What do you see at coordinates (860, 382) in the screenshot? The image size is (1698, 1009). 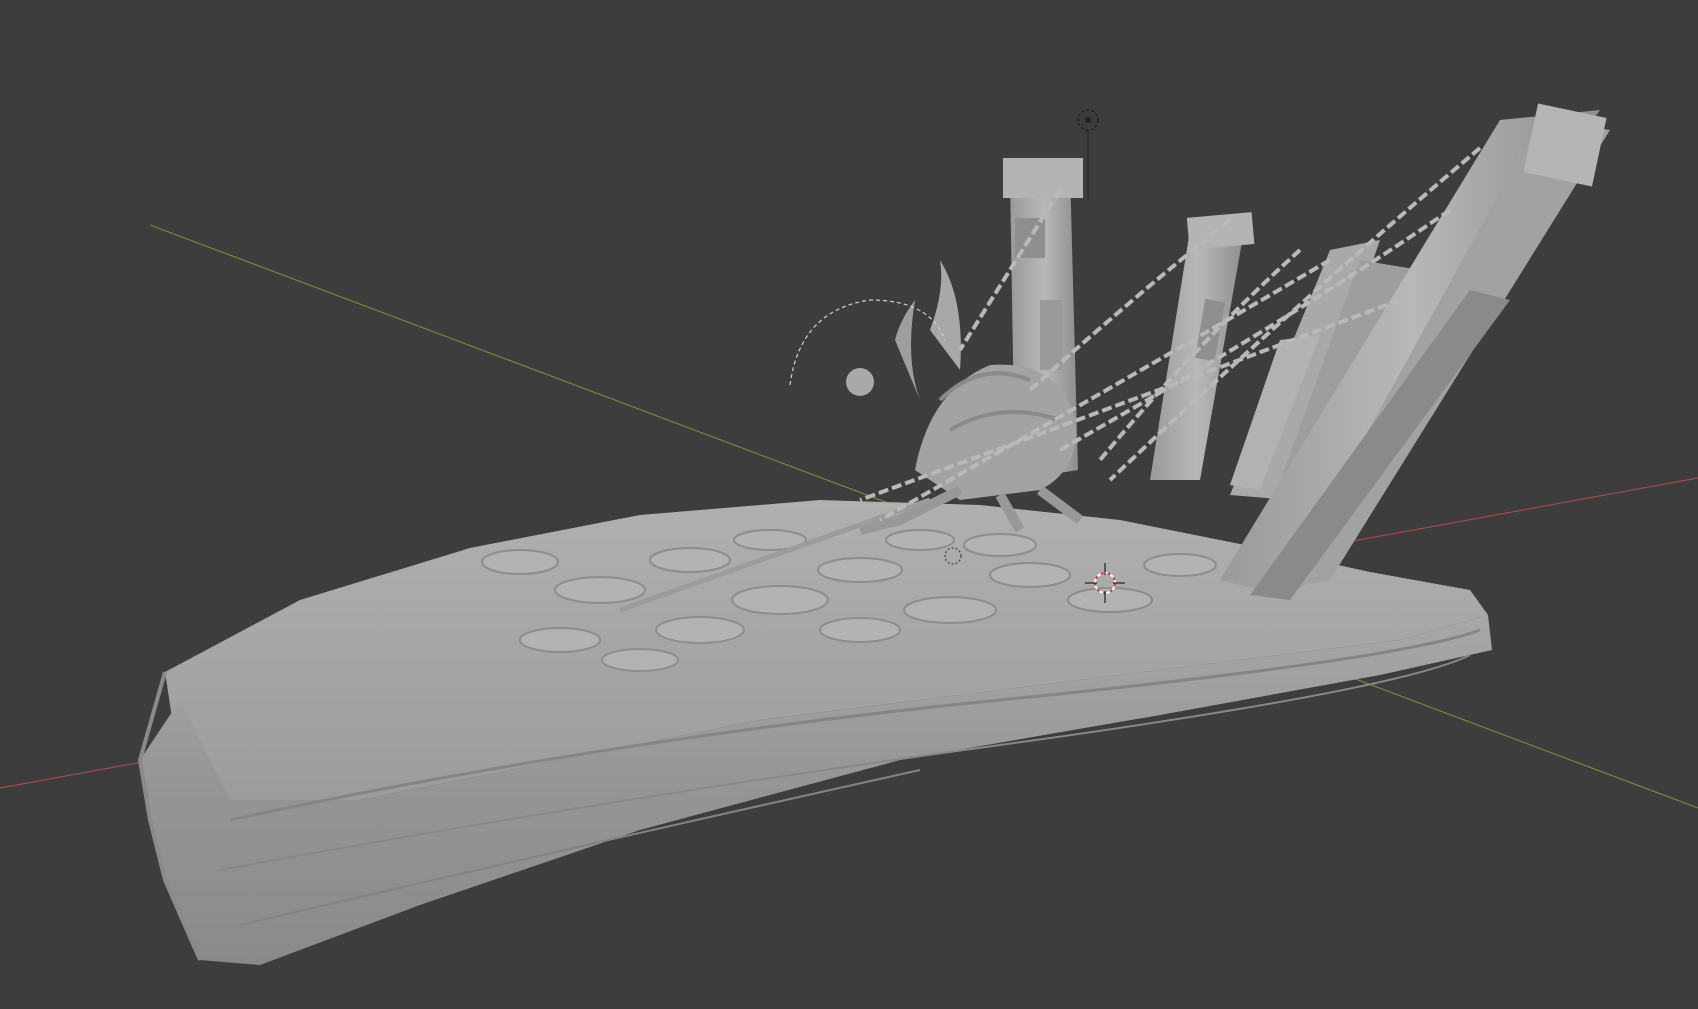 I see `rose-ornament` at bounding box center [860, 382].